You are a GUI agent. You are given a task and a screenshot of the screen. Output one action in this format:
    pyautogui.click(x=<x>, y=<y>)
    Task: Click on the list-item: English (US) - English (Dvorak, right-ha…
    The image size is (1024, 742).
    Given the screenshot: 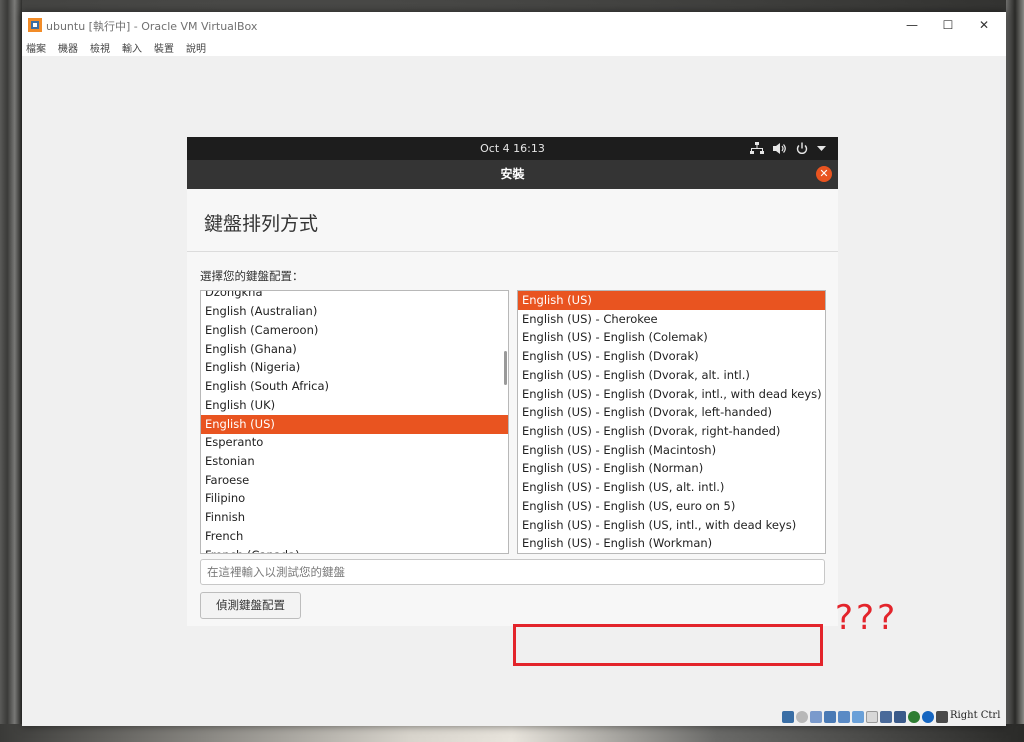 What is the action you would take?
    pyautogui.click(x=671, y=431)
    